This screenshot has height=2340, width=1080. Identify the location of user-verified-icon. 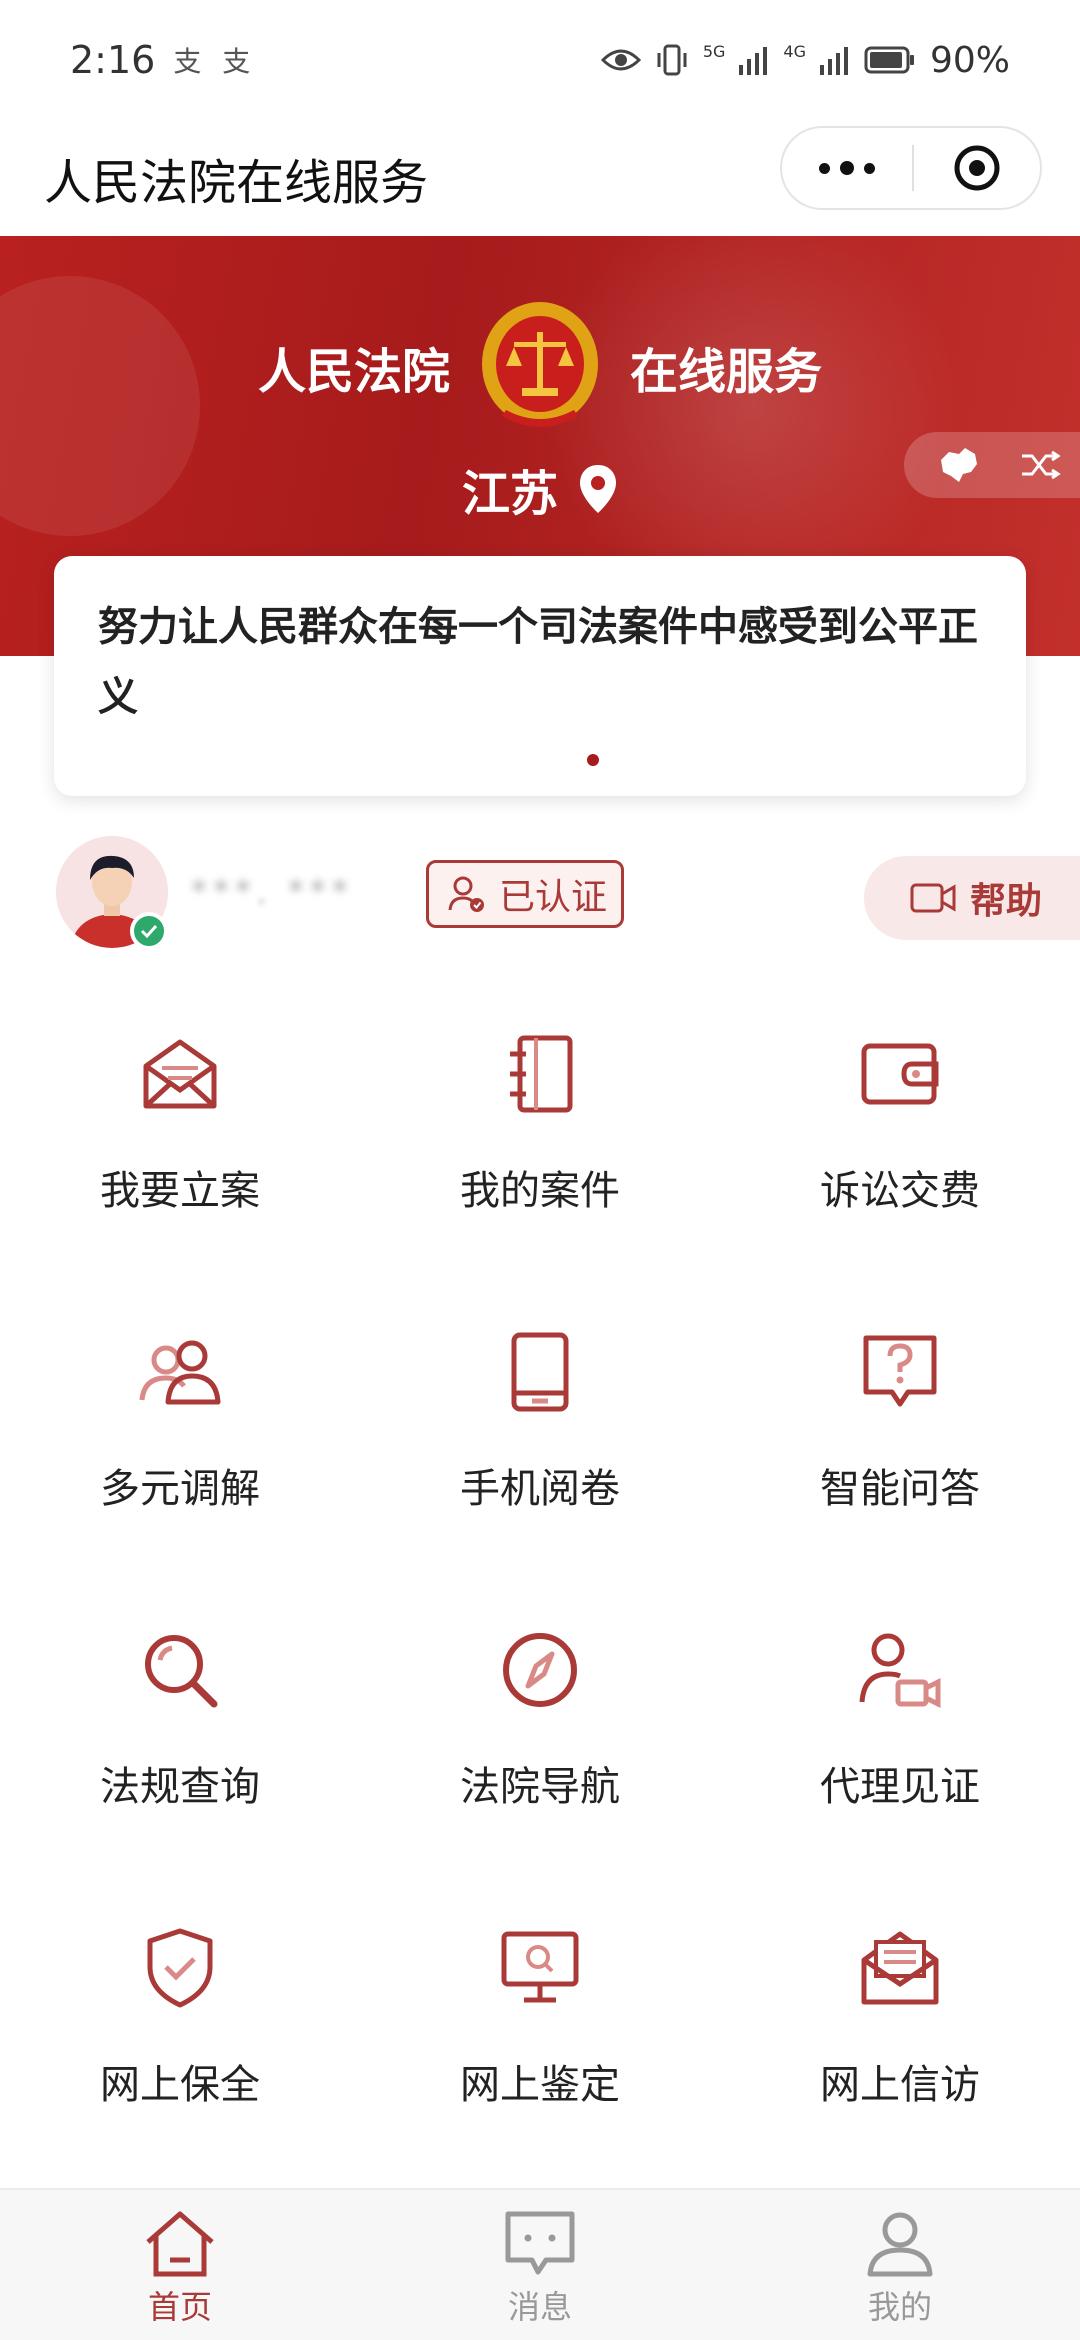
(466, 894).